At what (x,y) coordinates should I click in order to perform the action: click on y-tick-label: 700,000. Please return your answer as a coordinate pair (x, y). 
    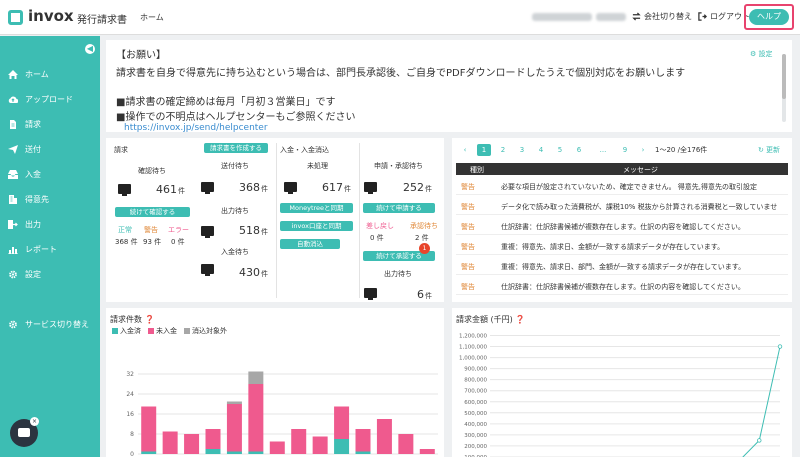
    Looking at the image, I should click on (475, 392).